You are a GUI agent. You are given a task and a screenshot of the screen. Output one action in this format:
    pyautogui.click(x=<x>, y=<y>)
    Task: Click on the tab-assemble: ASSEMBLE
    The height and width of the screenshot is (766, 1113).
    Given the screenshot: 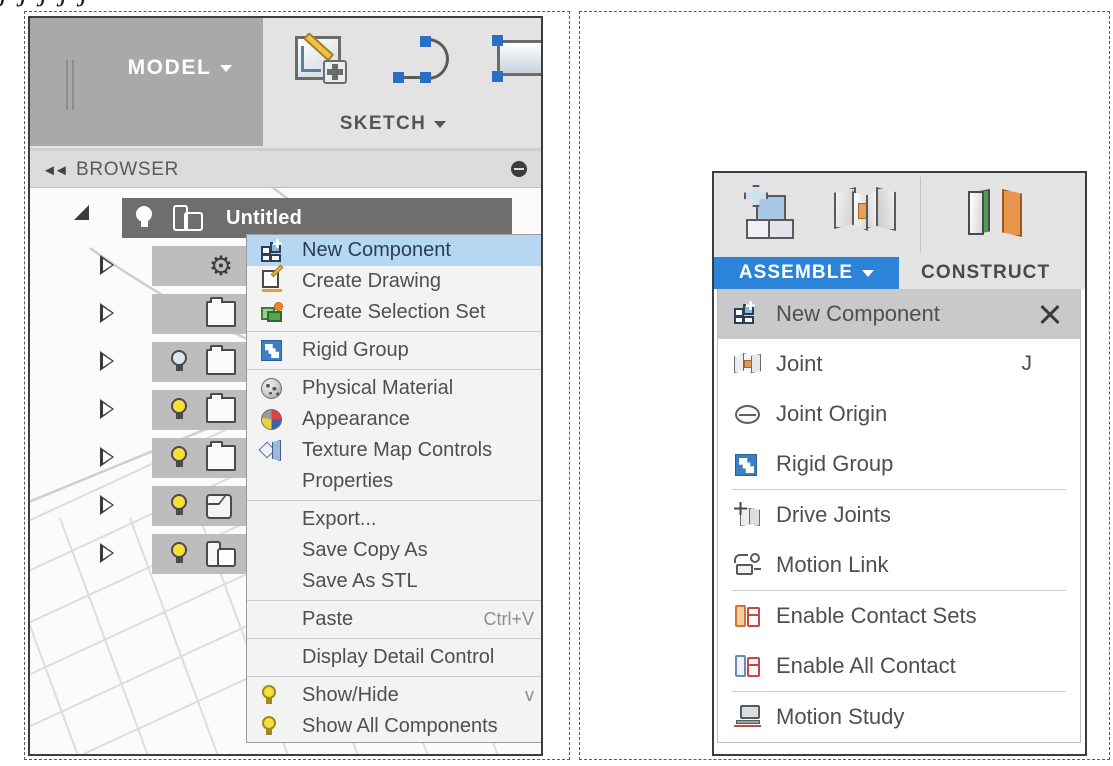 What is the action you would take?
    pyautogui.click(x=806, y=273)
    